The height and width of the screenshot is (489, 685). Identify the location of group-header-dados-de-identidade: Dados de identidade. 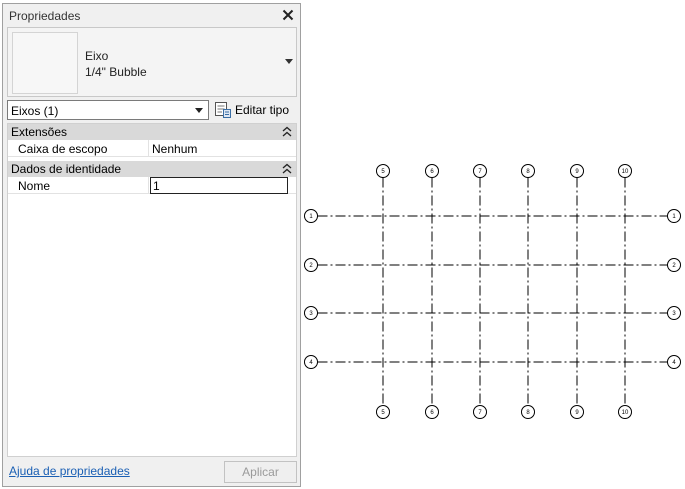
(152, 169).